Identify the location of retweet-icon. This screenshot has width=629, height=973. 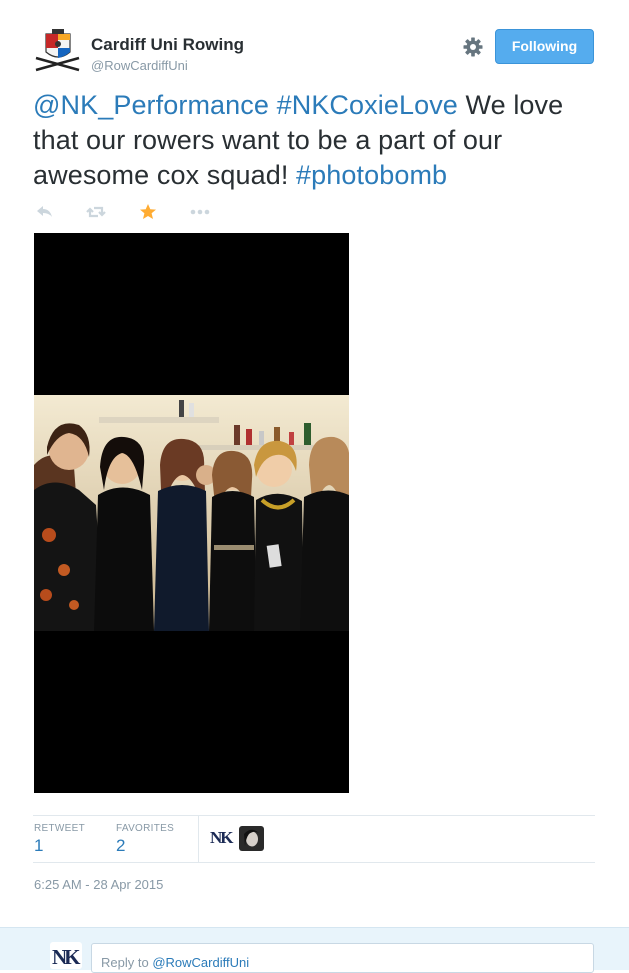
(96, 212).